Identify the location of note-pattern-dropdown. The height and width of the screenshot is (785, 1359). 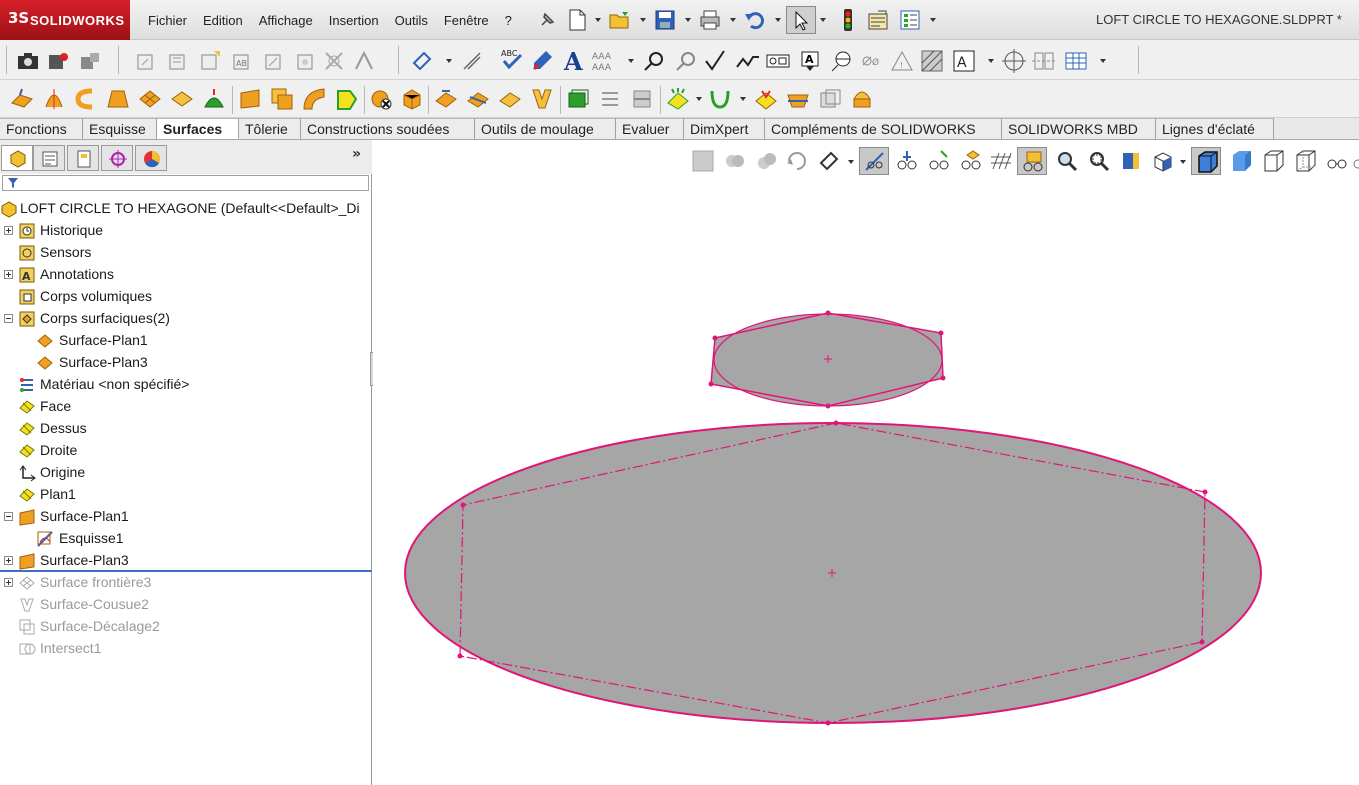
(631, 61).